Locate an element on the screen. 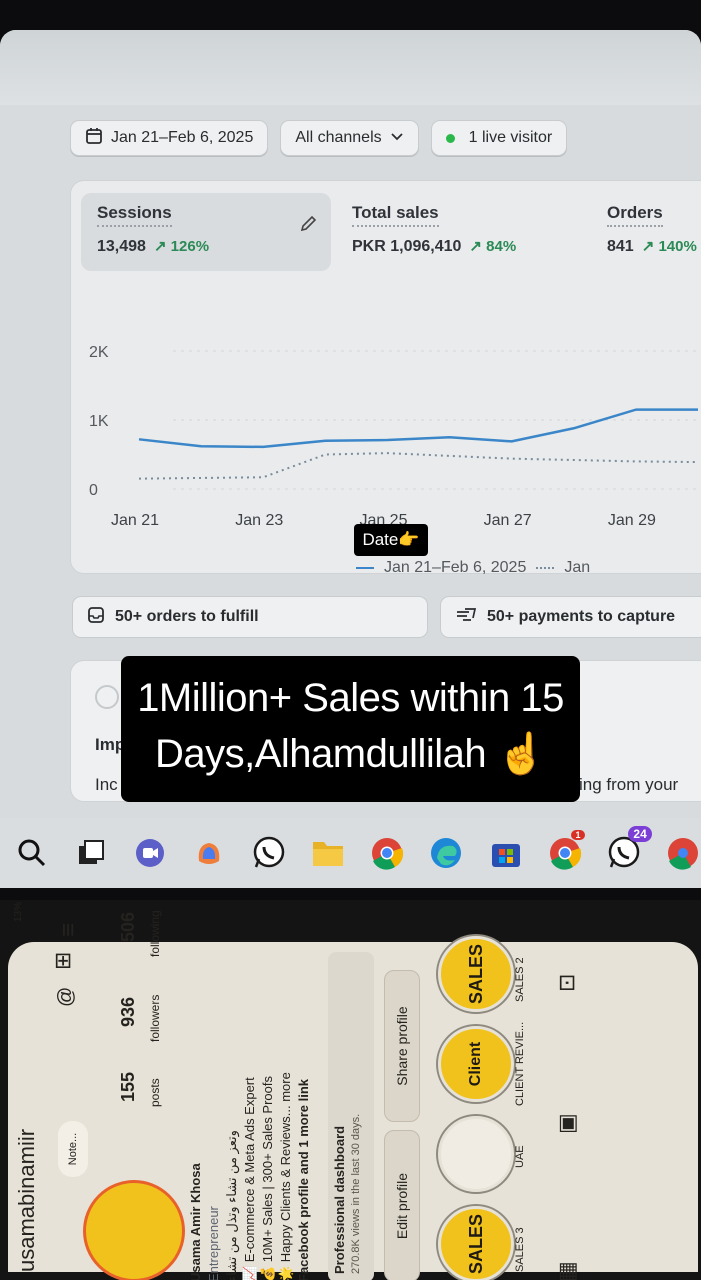 The width and height of the screenshot is (701, 1280). file-explorer-icon is located at coordinates (327, 853).